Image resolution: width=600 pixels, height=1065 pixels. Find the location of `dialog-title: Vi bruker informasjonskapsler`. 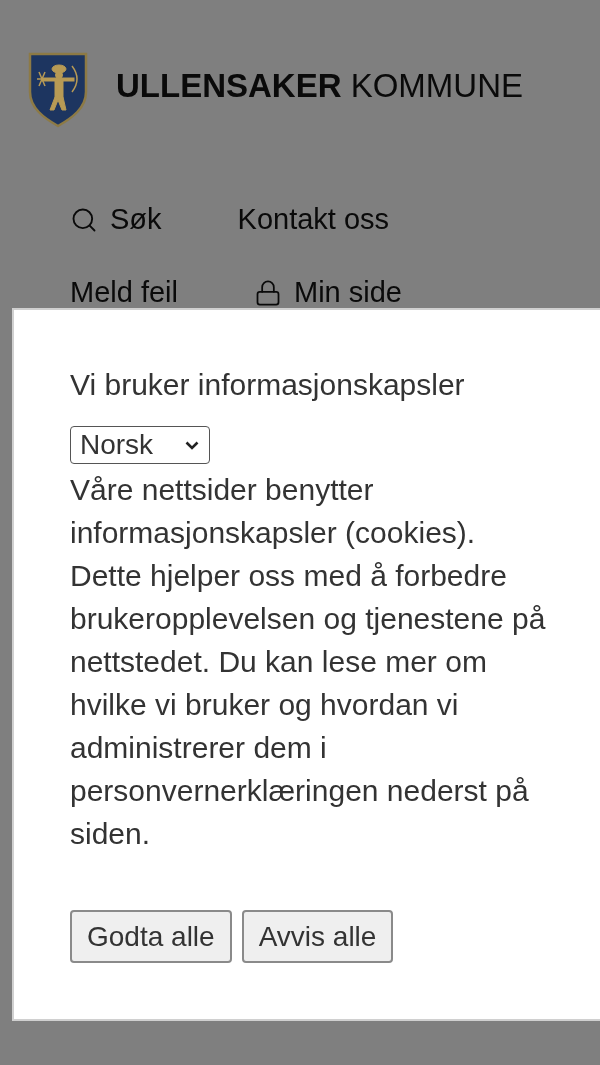

dialog-title: Vi bruker informasjonskapsler is located at coordinates (268, 385).